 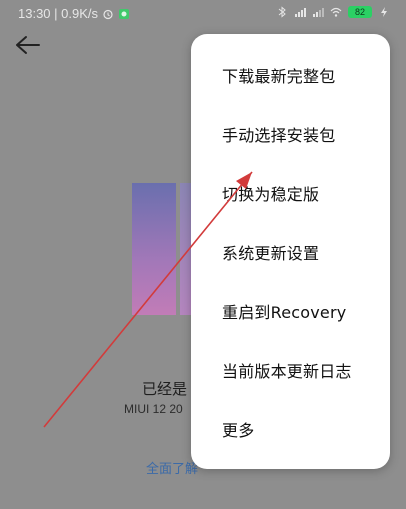 What do you see at coordinates (271, 194) in the screenshot?
I see `menu-item-label: 切换为稳定版` at bounding box center [271, 194].